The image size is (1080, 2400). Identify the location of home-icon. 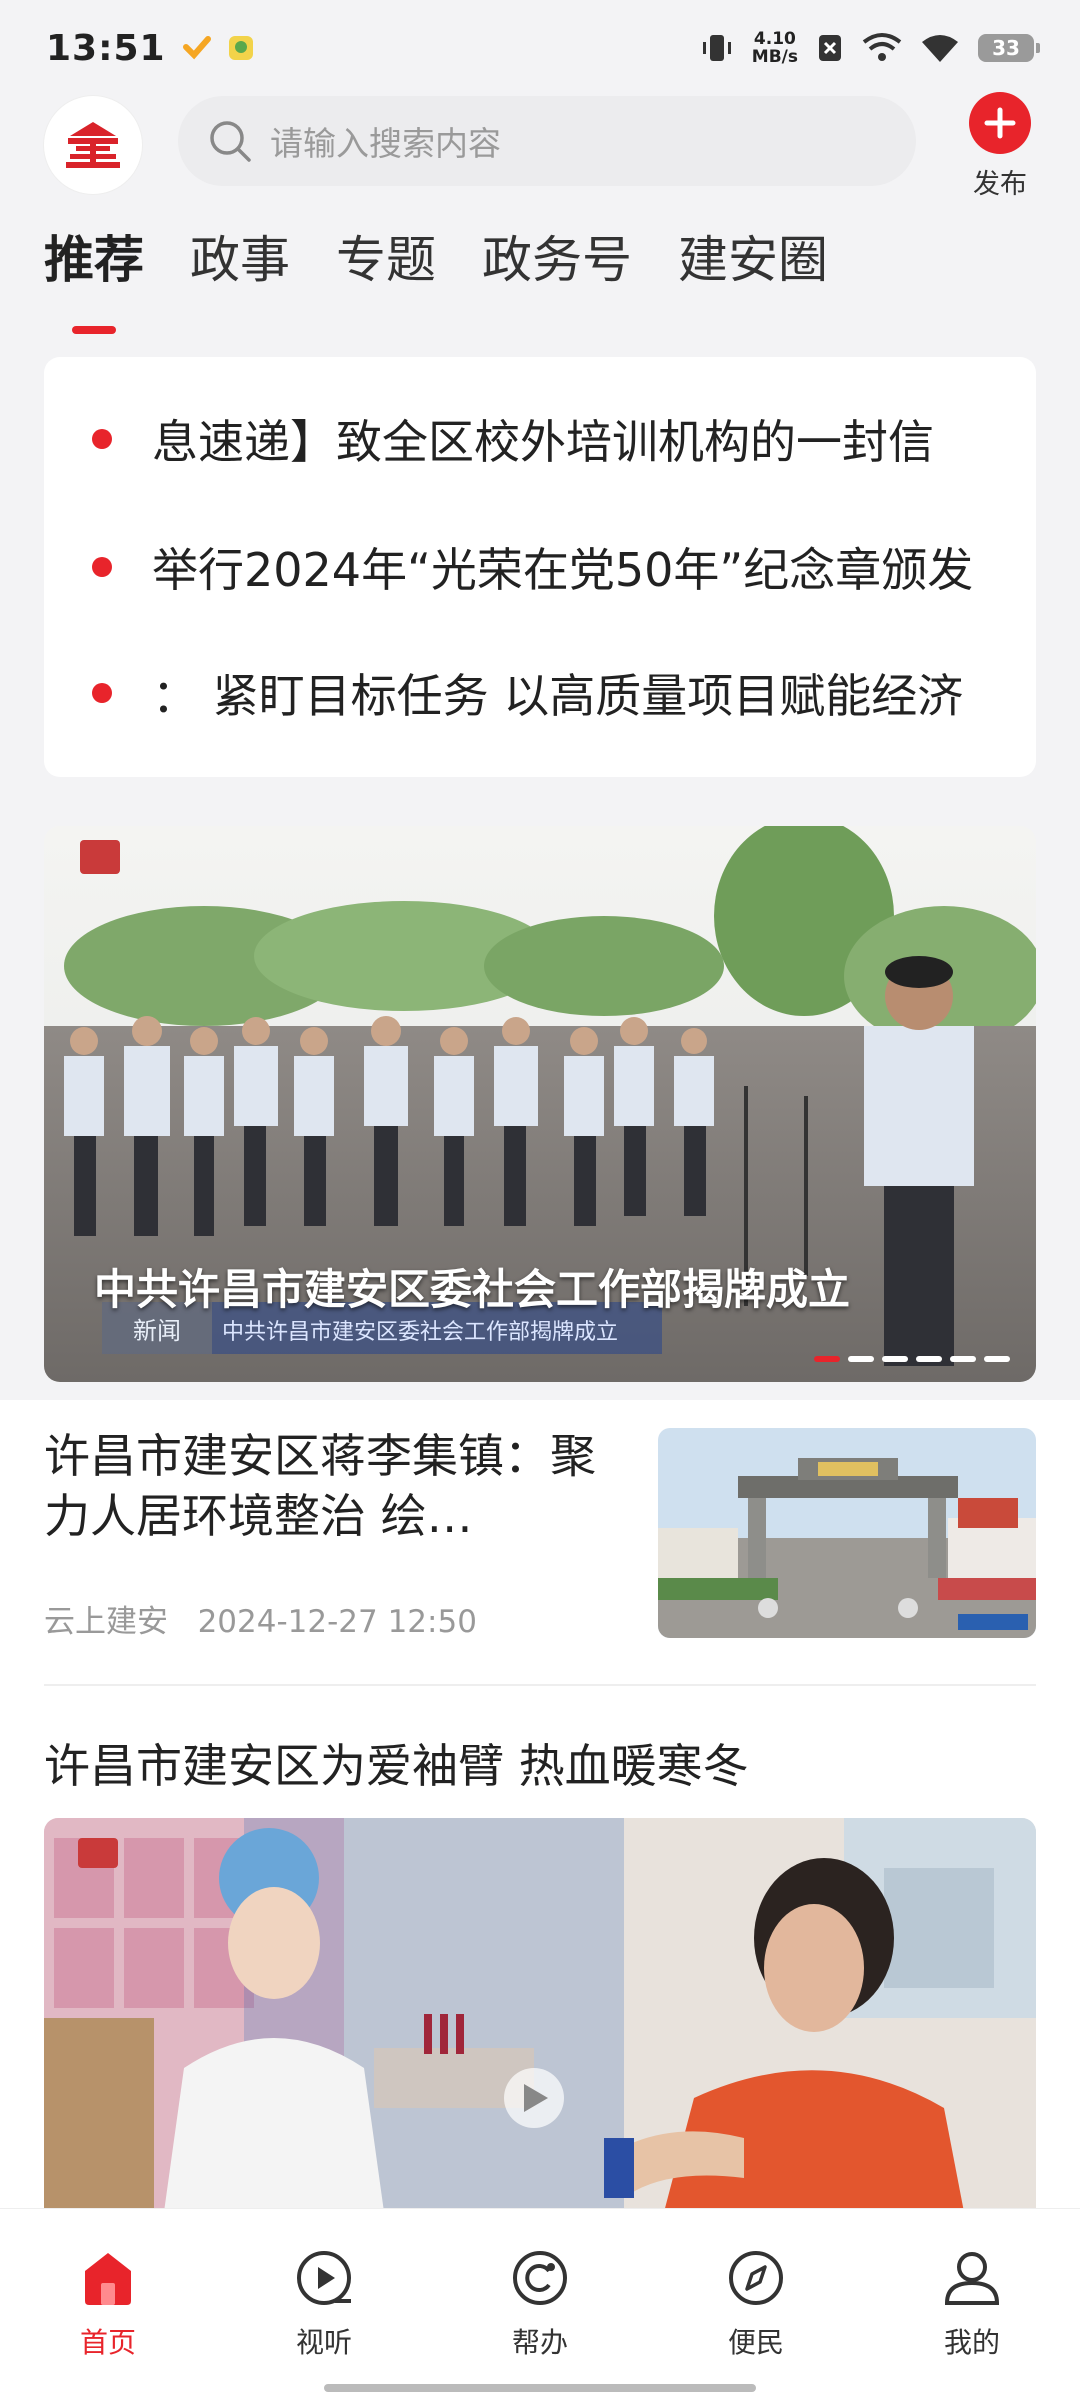
(108, 2279).